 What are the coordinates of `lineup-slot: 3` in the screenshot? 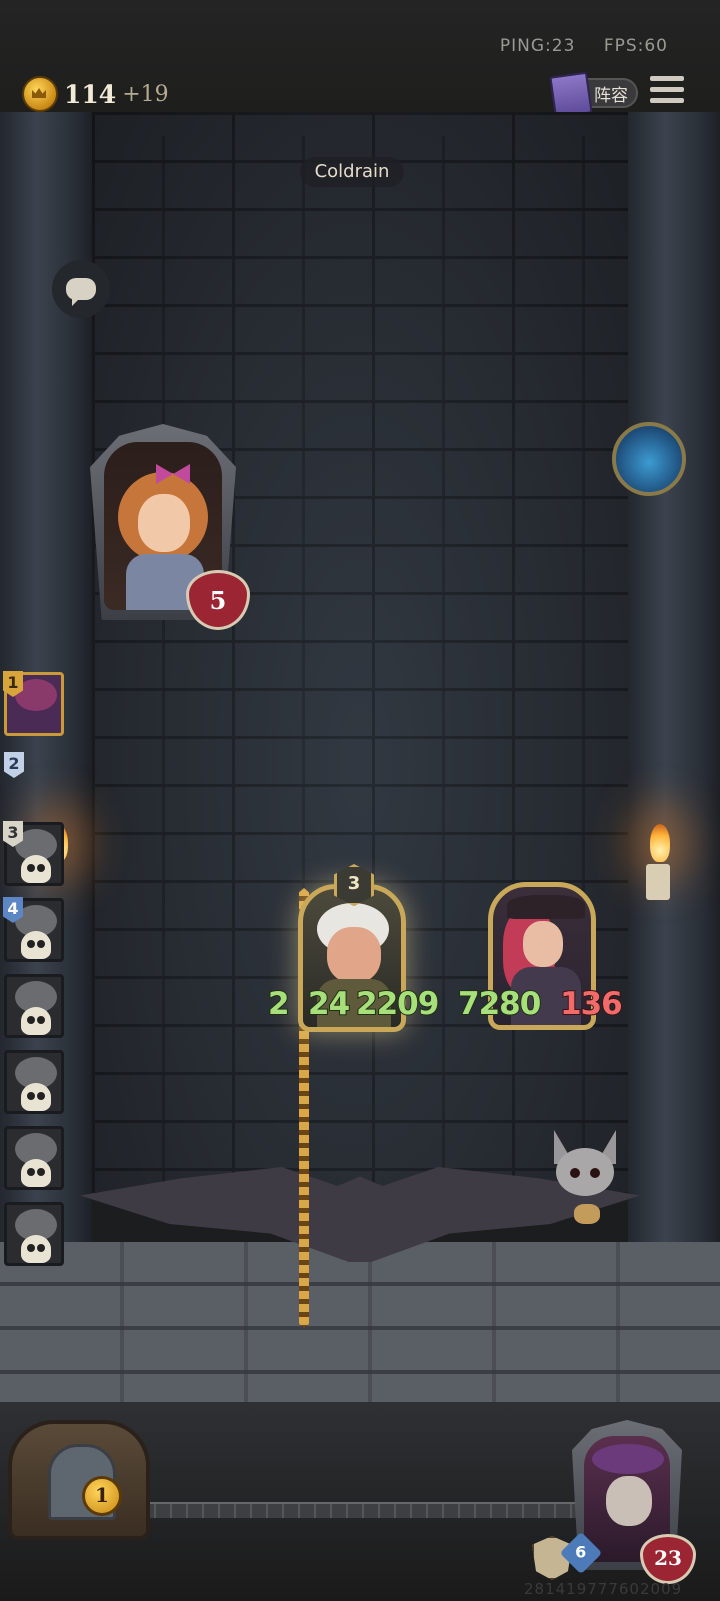 It's located at (33, 853).